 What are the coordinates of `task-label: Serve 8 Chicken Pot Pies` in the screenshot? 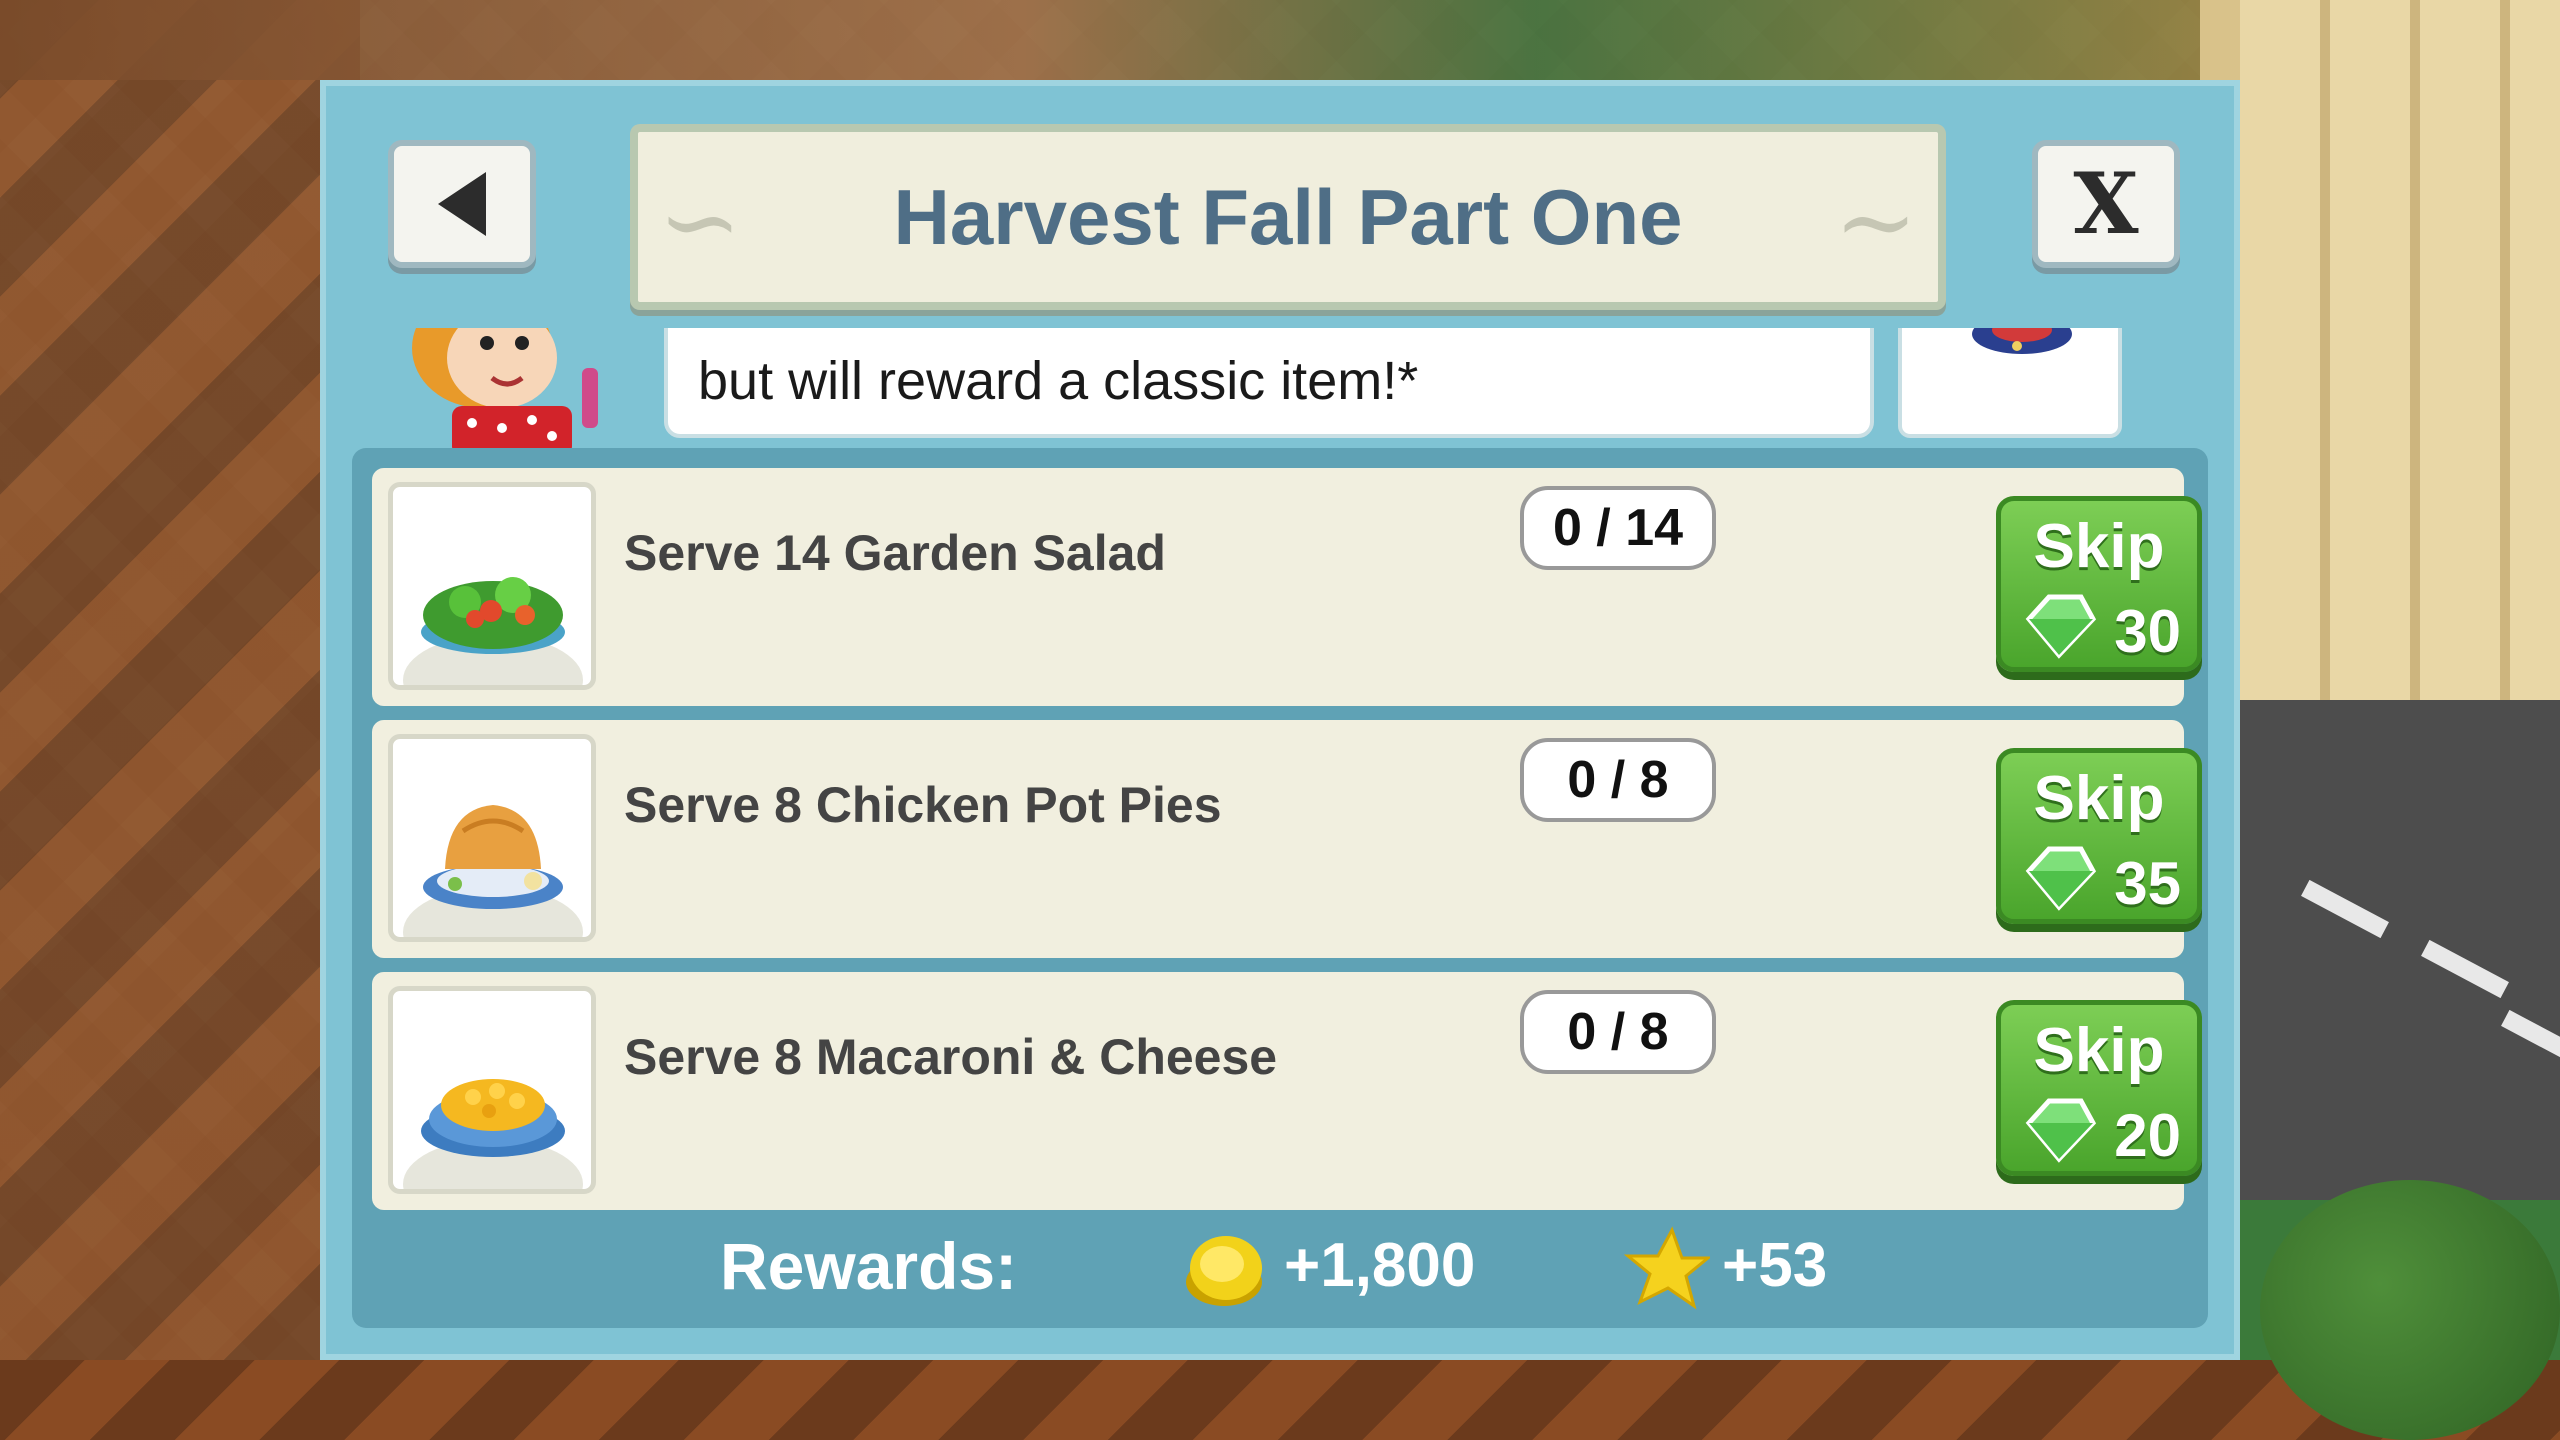 It's located at (923, 805).